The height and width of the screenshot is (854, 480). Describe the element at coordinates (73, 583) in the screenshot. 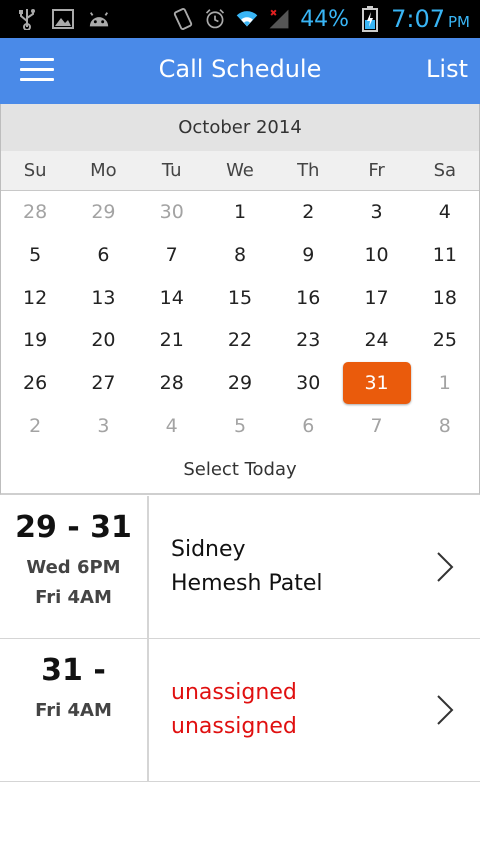

I see `schedule-times: Wed 6PM Fri 4AM` at that location.